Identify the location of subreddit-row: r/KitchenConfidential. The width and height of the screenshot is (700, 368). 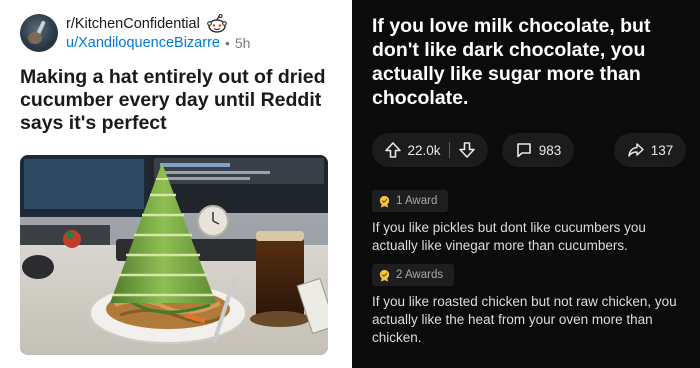
(158, 24).